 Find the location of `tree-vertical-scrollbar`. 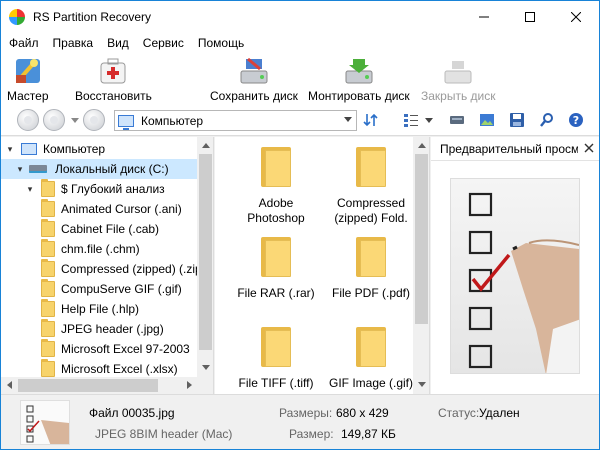

tree-vertical-scrollbar is located at coordinates (205, 257).